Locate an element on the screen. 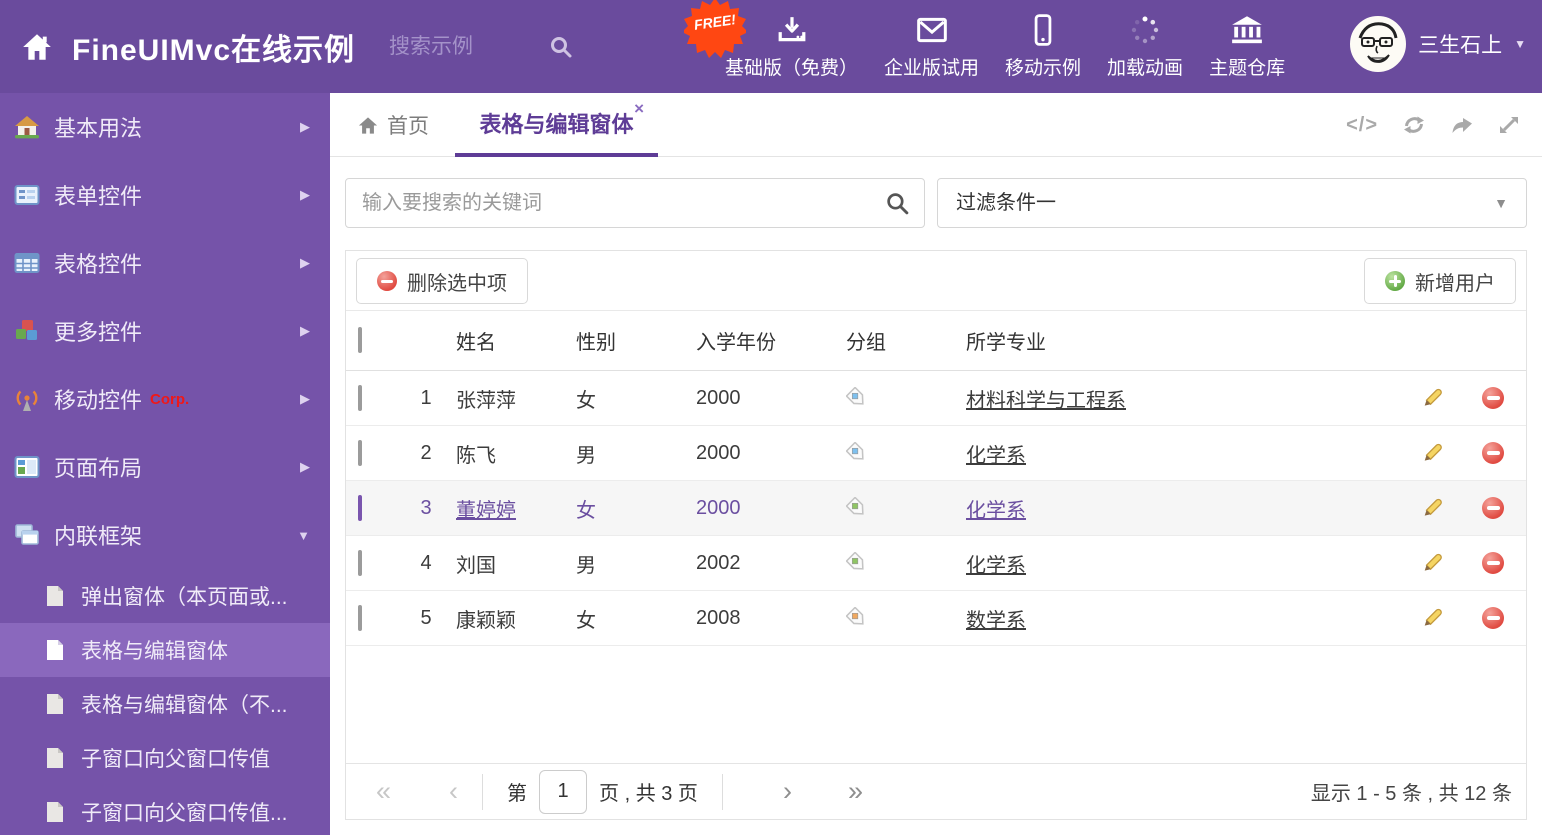 This screenshot has width=1542, height=839. delete-selected-button: 删除选中项 is located at coordinates (442, 281).